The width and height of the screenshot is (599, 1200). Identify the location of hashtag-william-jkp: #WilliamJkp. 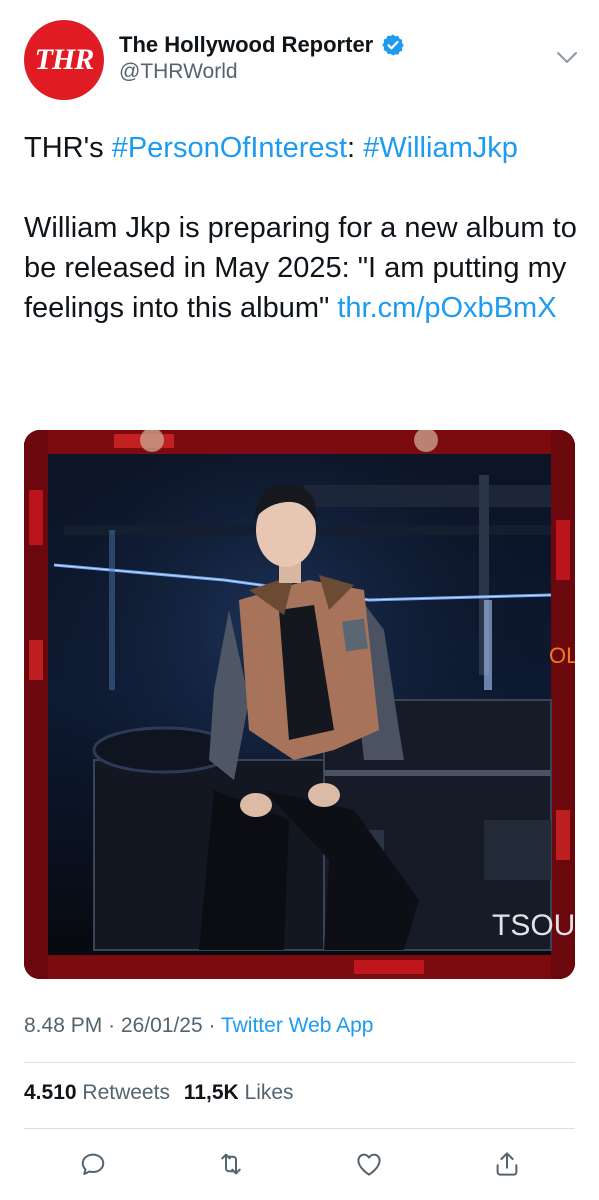
(440, 148).